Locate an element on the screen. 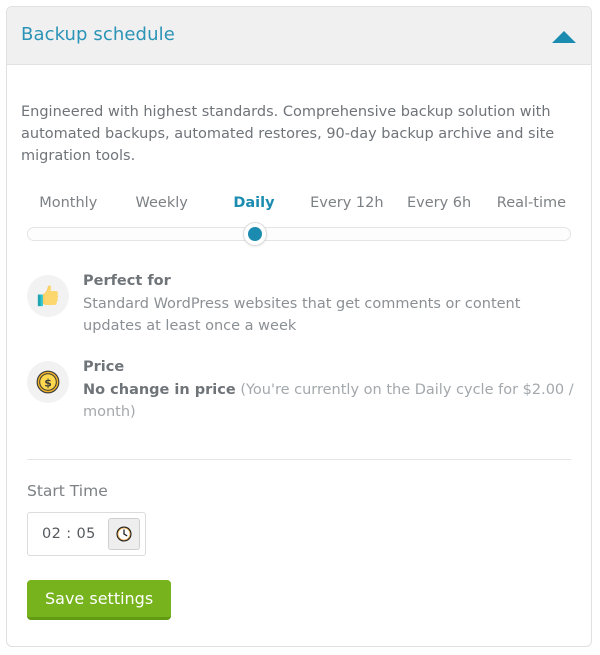  slider-handle is located at coordinates (254, 234).